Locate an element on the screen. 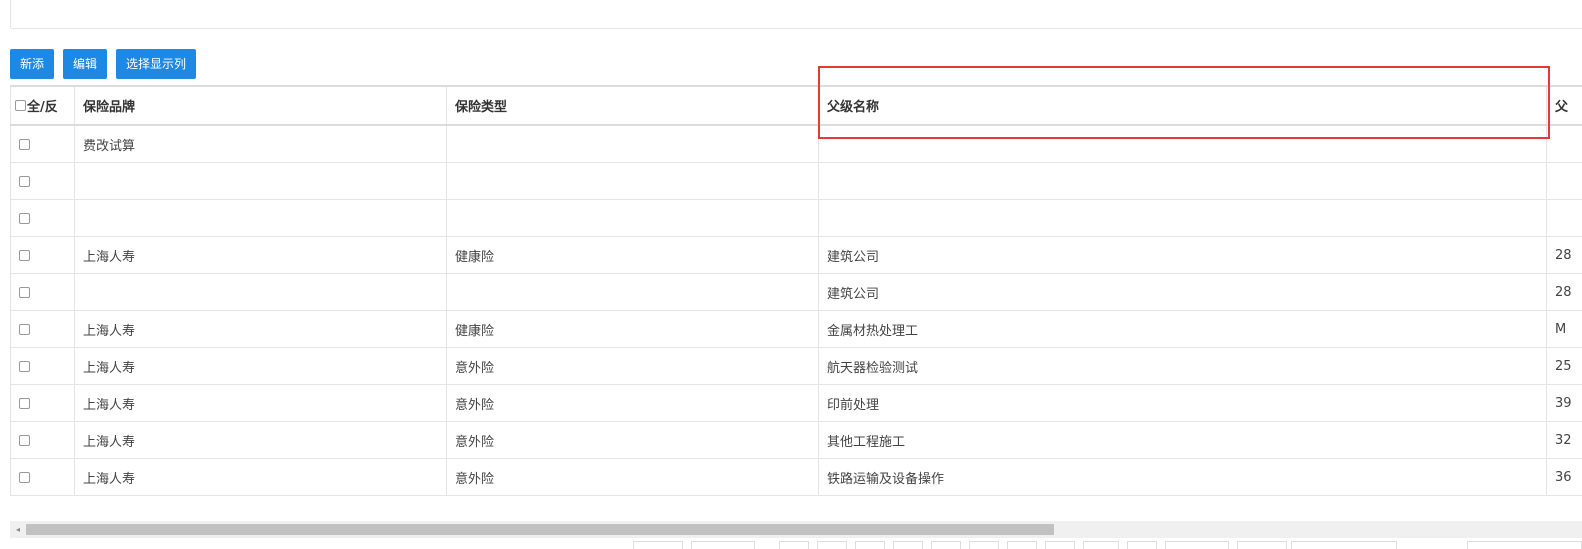  column-header-brand: 保险品牌 is located at coordinates (260, 105).